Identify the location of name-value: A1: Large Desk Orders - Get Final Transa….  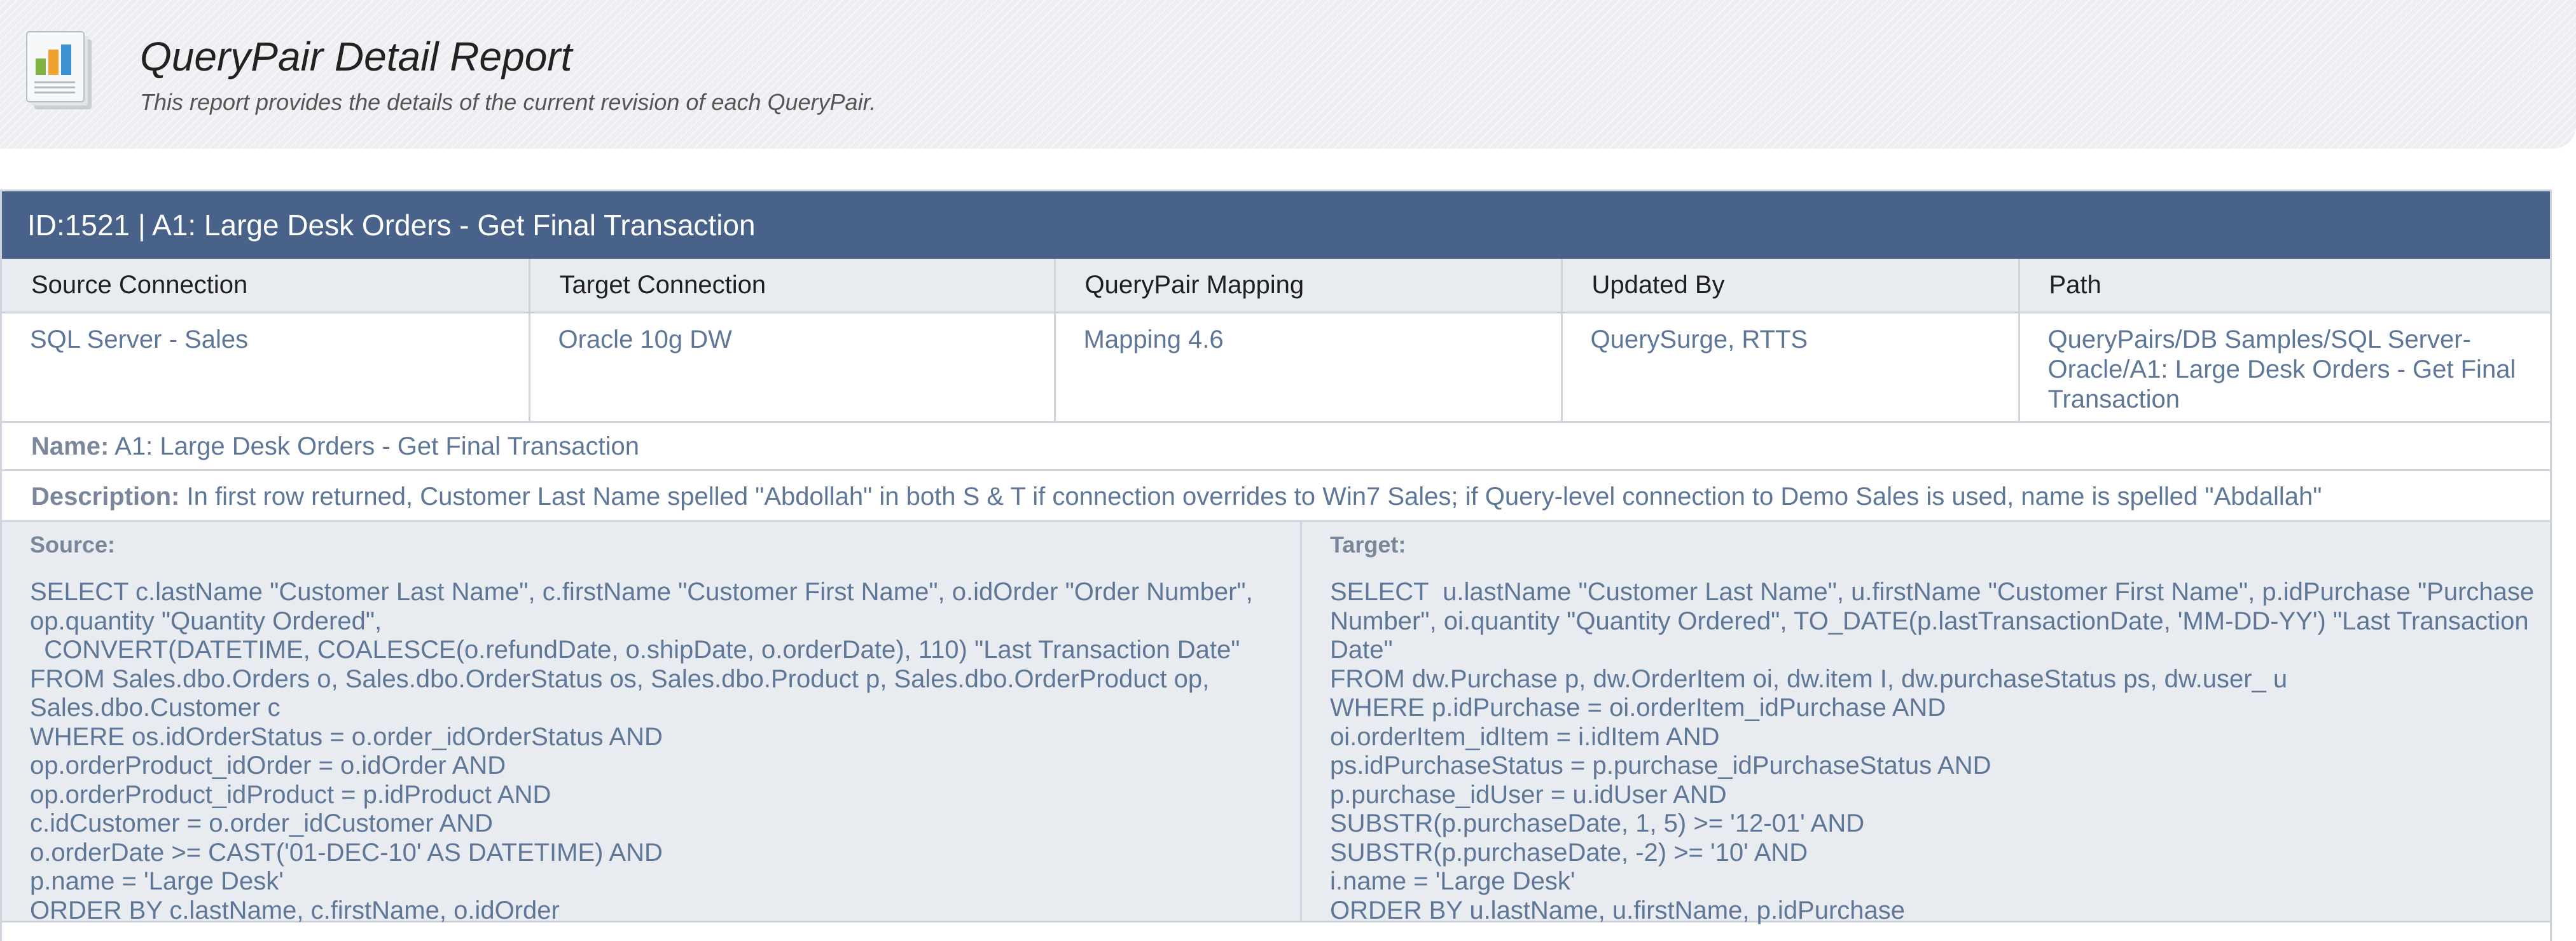
(376, 446).